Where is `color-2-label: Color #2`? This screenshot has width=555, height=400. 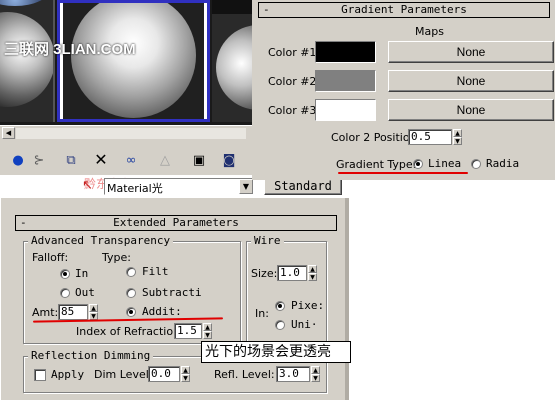 color-2-label: Color #2 is located at coordinates (292, 81).